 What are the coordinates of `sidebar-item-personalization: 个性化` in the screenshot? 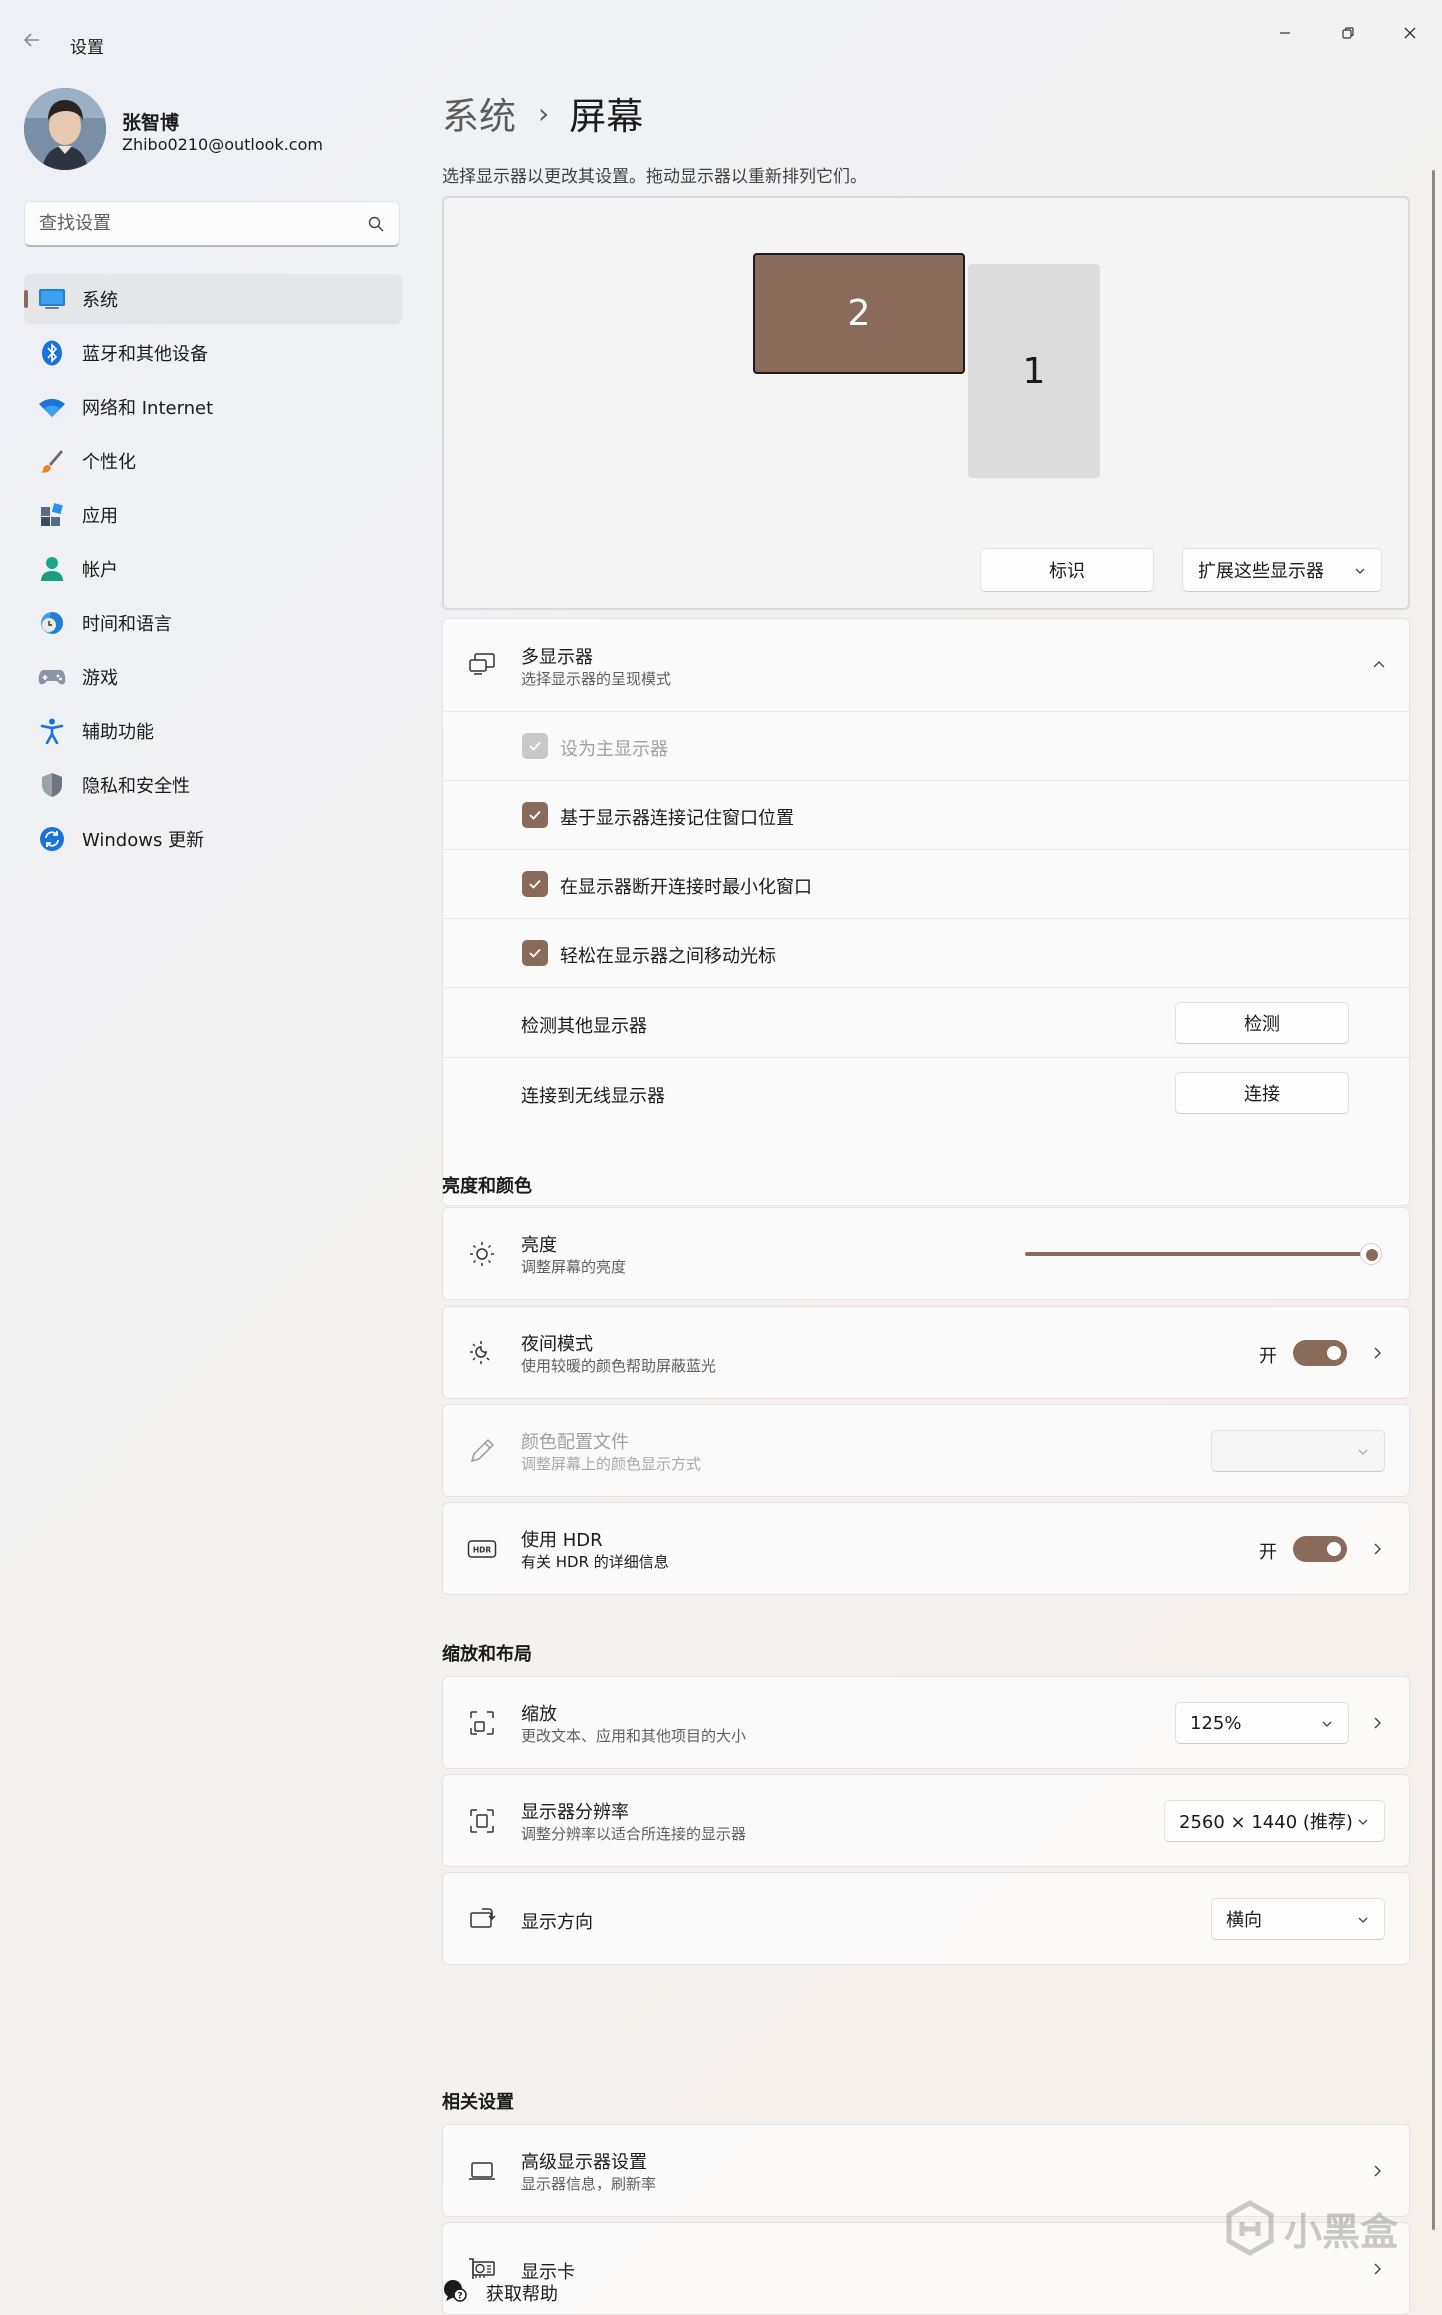 It's located at (213, 461).